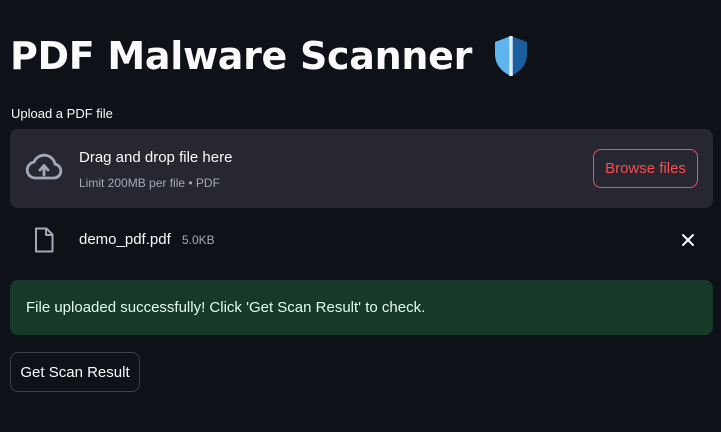  Describe the element at coordinates (198, 240) in the screenshot. I see `file-size: 5.0KB` at that location.